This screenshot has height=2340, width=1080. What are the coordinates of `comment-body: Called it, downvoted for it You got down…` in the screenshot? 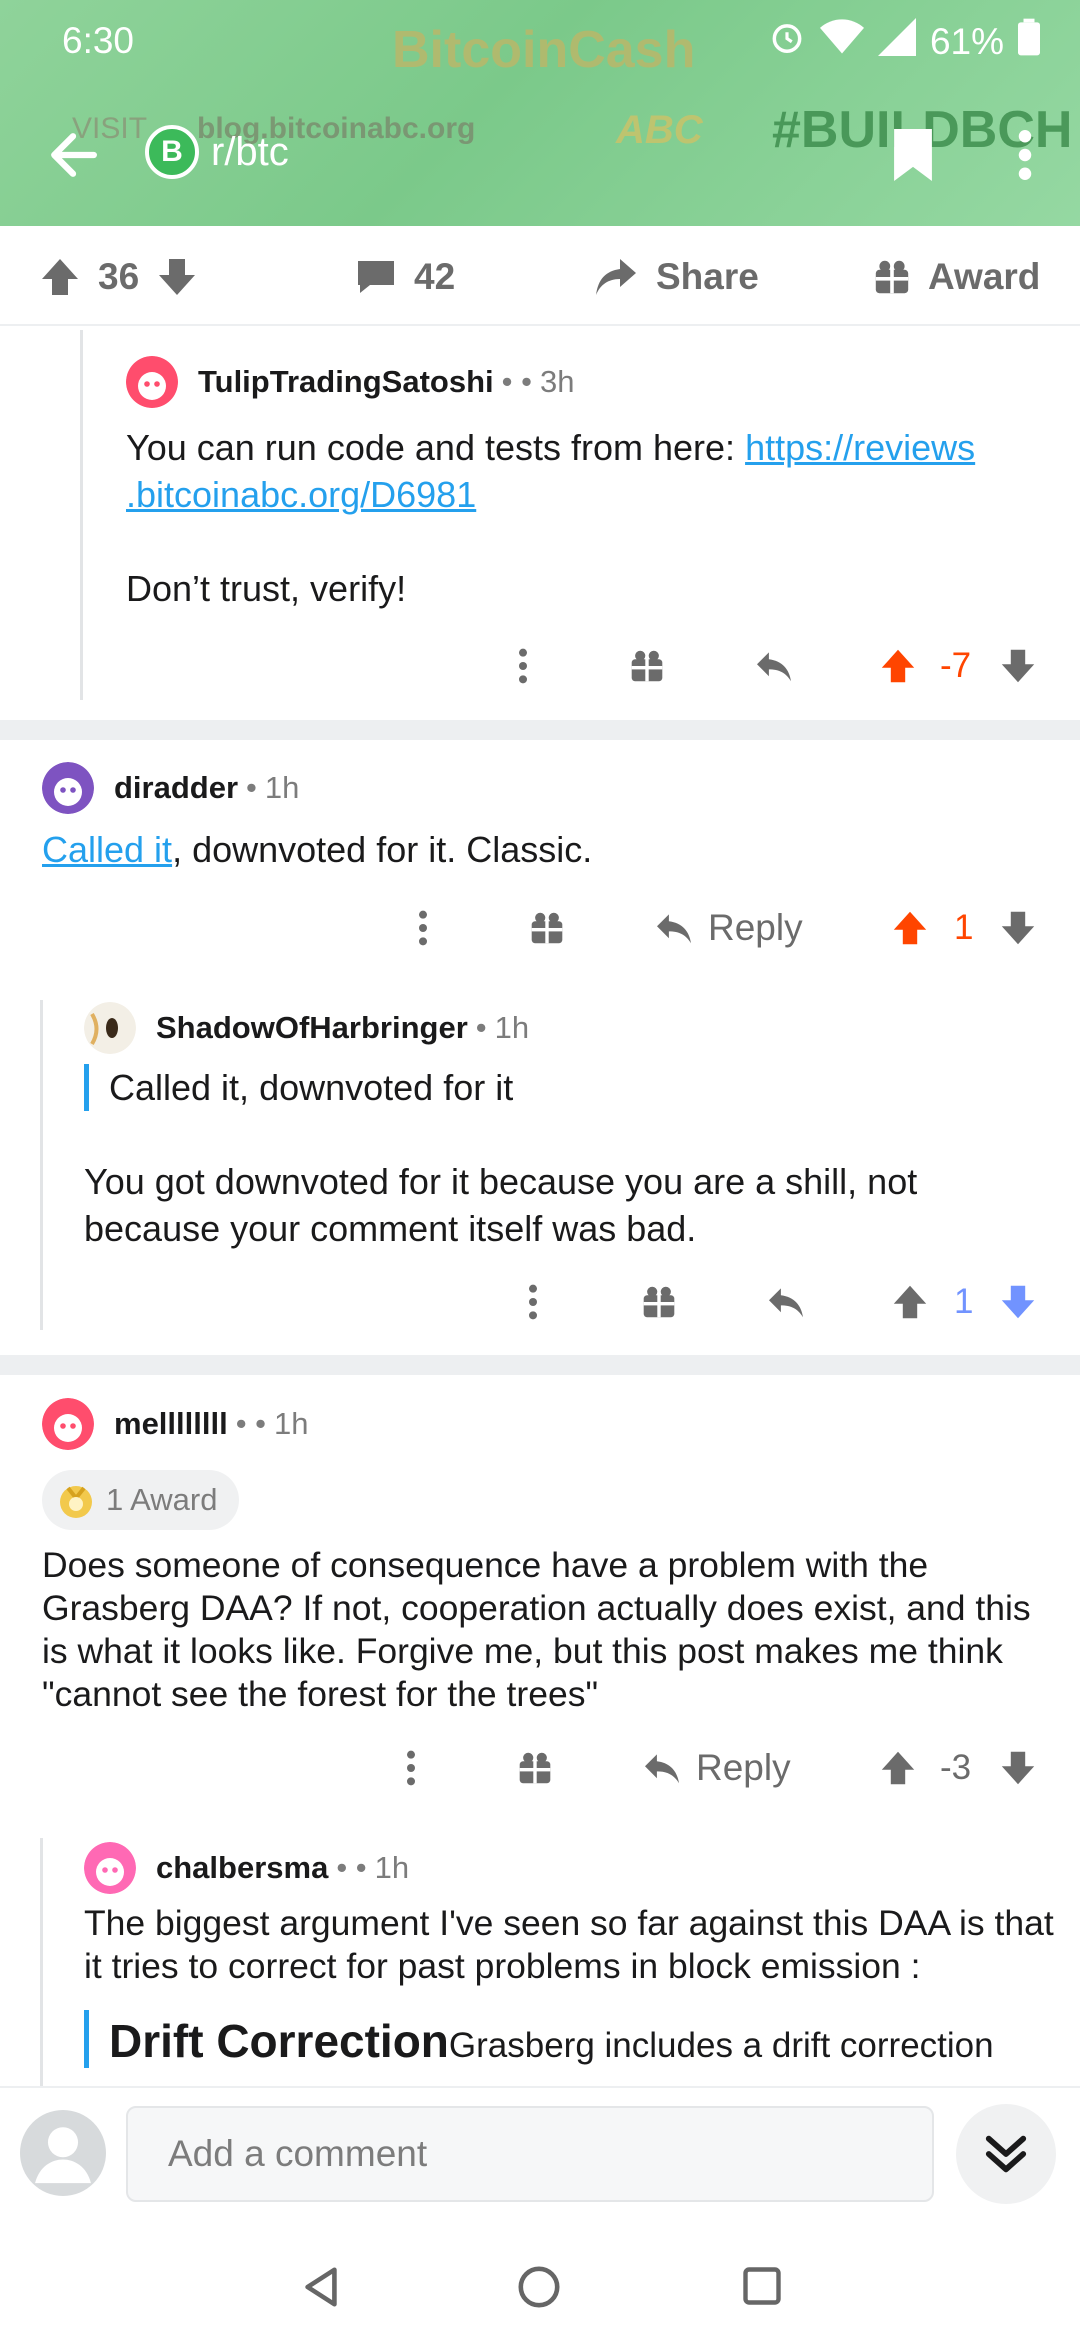 It's located at (564, 1158).